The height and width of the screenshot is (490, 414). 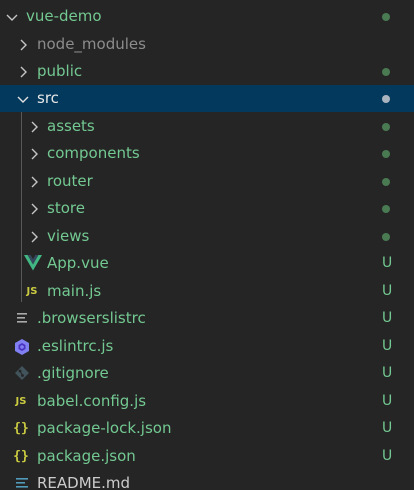 I want to click on git-icon, so click(x=22, y=373).